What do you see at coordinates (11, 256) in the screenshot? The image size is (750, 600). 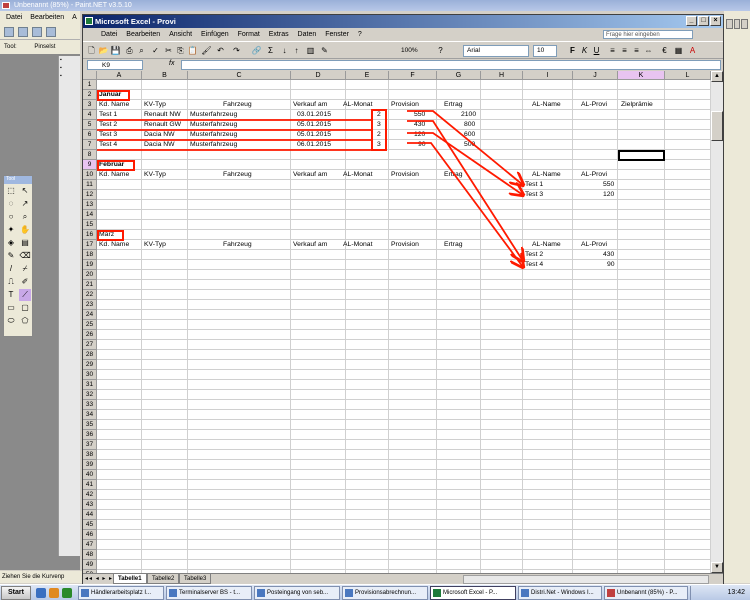 I see `pencil-icon: ✎` at bounding box center [11, 256].